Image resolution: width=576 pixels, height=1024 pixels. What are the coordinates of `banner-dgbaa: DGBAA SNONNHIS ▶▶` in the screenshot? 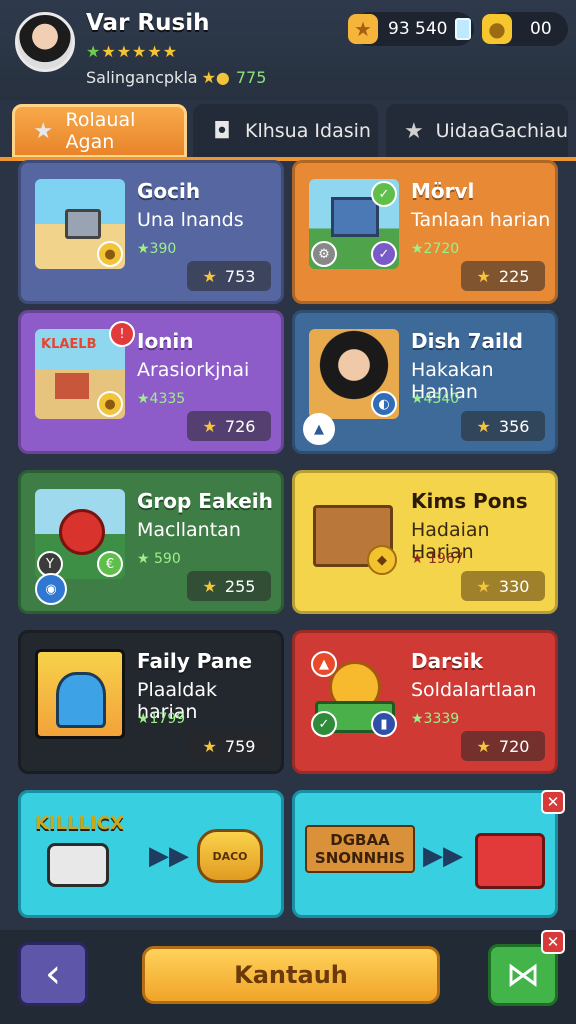 It's located at (425, 854).